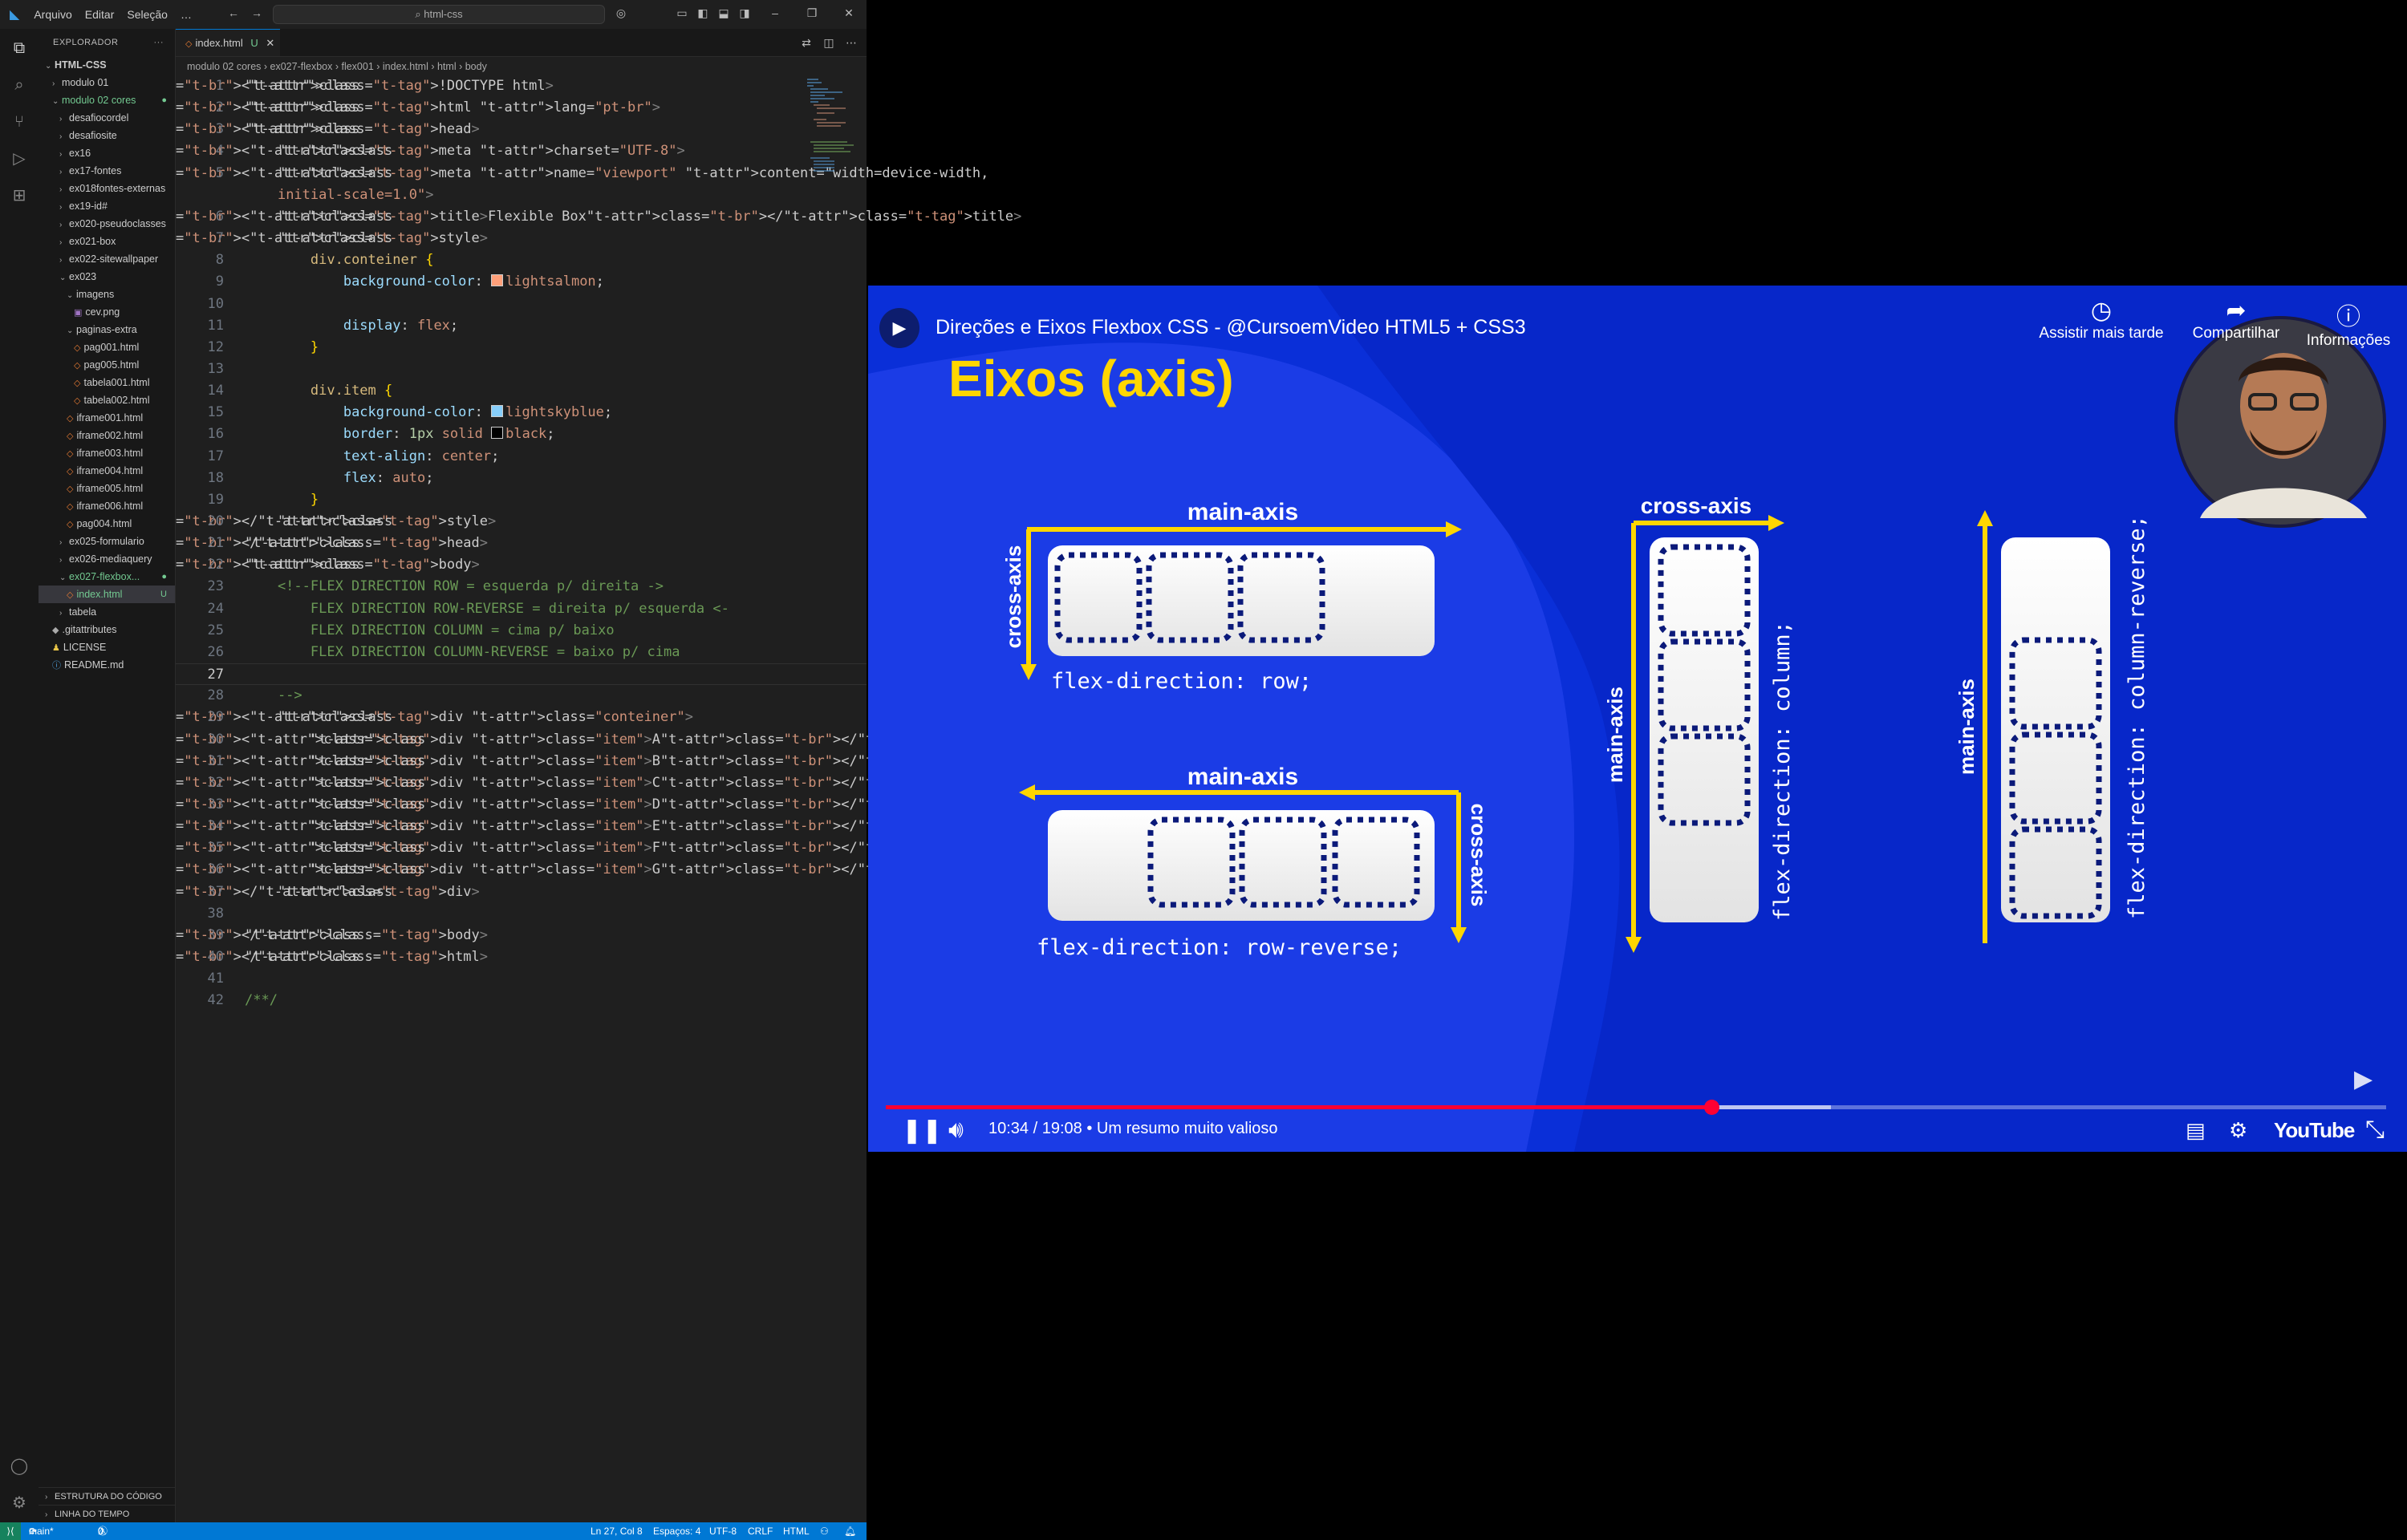 The width and height of the screenshot is (2407, 1540). What do you see at coordinates (107, 329) in the screenshot?
I see `tree-item-15: ⌄ paginas-extra` at bounding box center [107, 329].